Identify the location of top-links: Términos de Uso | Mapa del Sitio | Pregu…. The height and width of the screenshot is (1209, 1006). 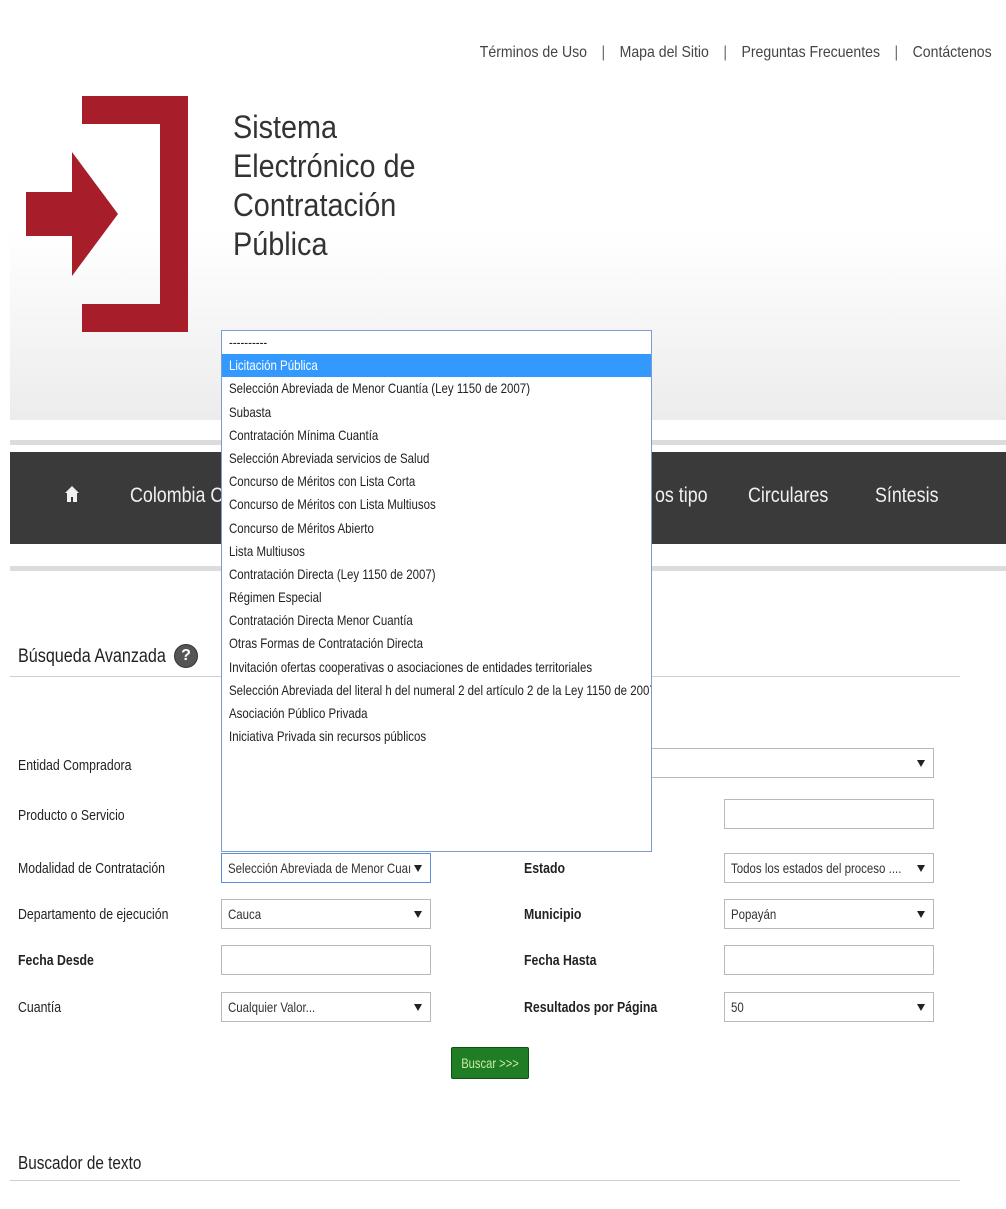
(736, 53).